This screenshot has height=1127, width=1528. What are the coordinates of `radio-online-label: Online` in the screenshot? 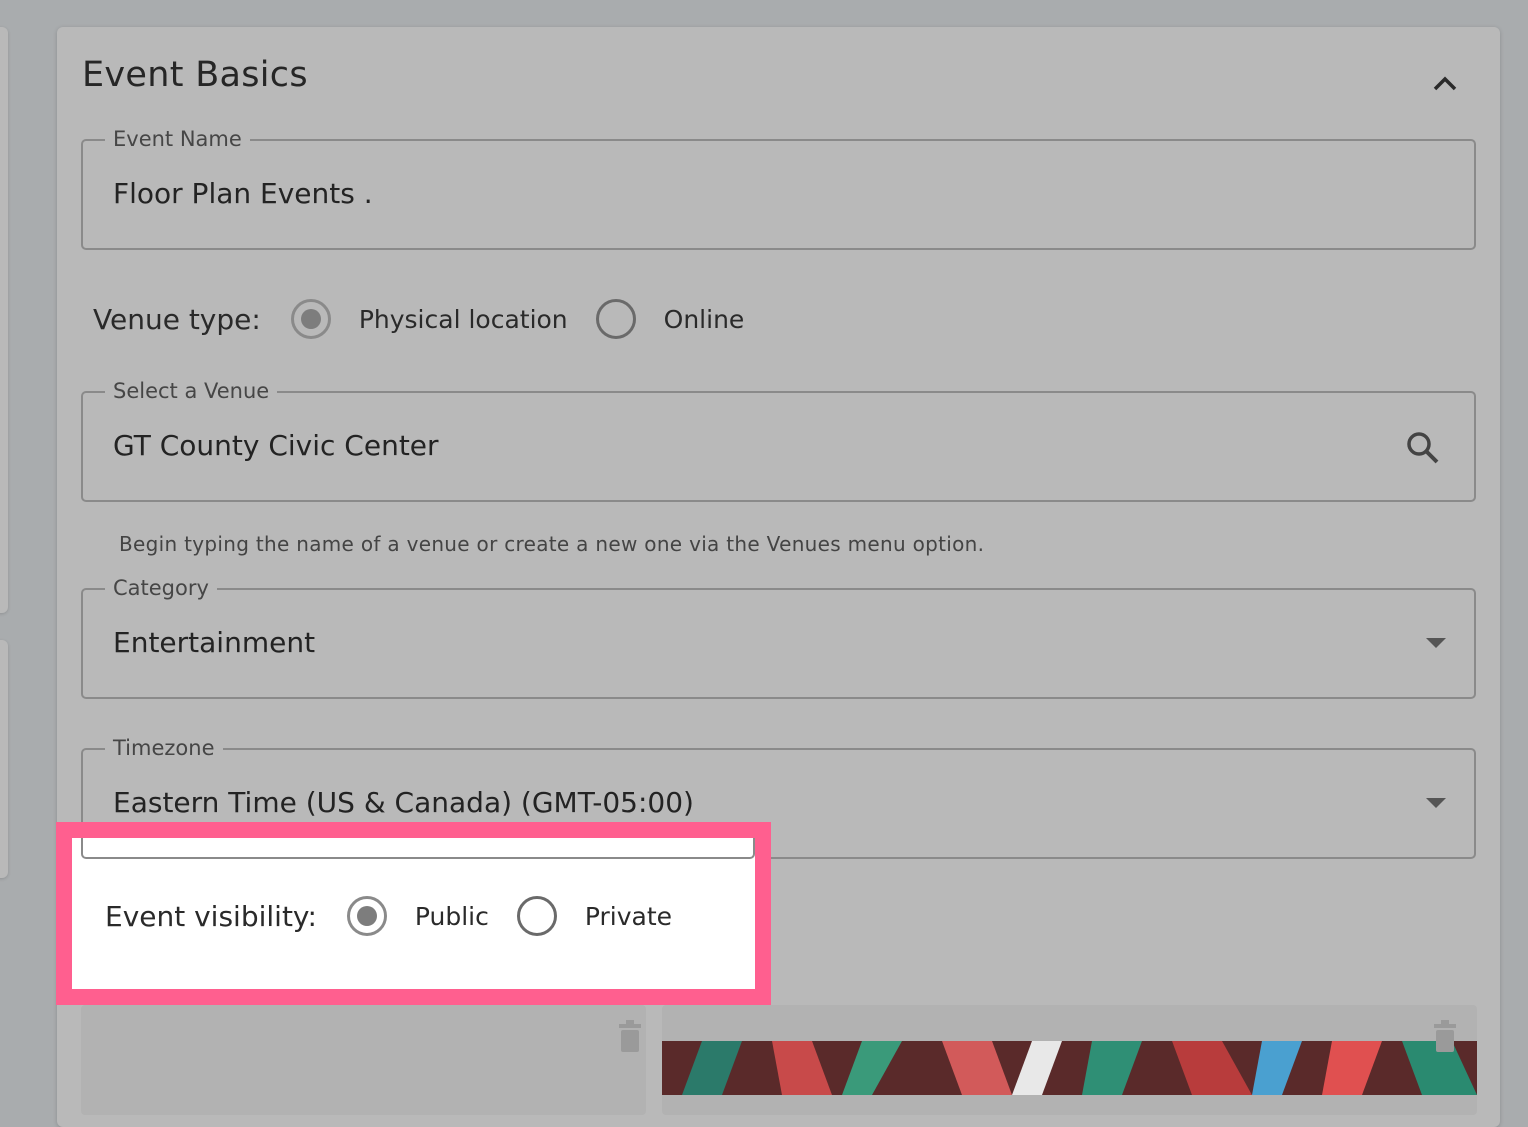 It's located at (704, 319).